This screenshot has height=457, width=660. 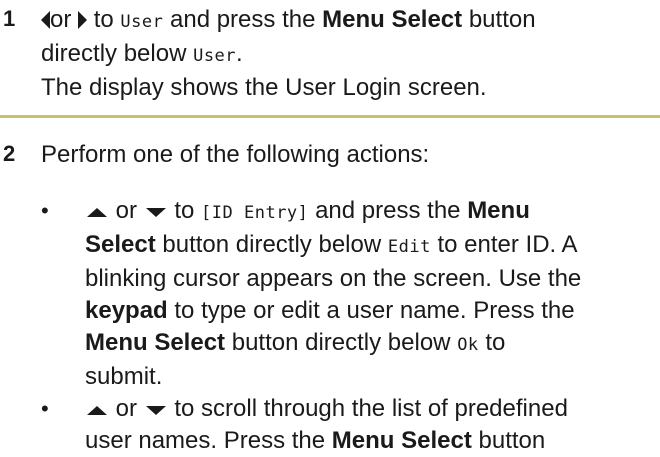 I want to click on select-label: Select, so click(x=120, y=244).